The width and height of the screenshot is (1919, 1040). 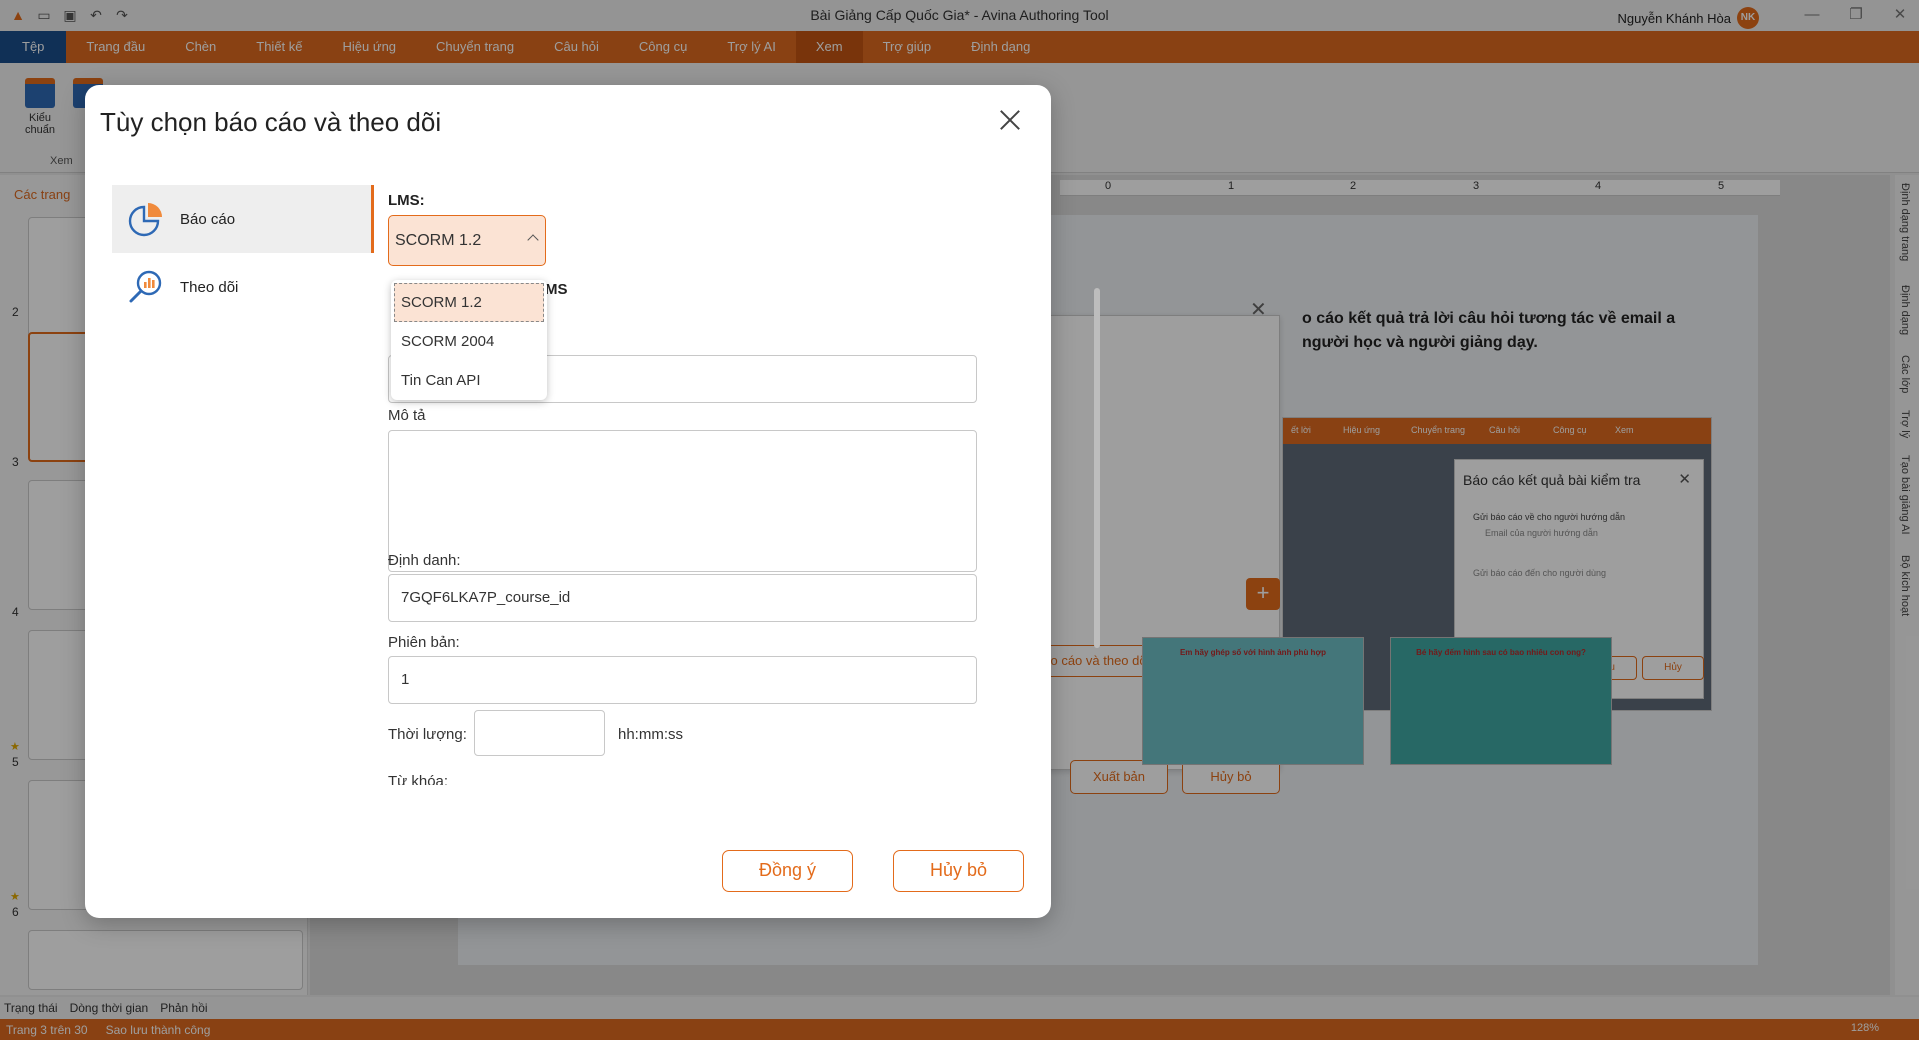 What do you see at coordinates (424, 642) in the screenshot?
I see `version-label: Phiên bản:` at bounding box center [424, 642].